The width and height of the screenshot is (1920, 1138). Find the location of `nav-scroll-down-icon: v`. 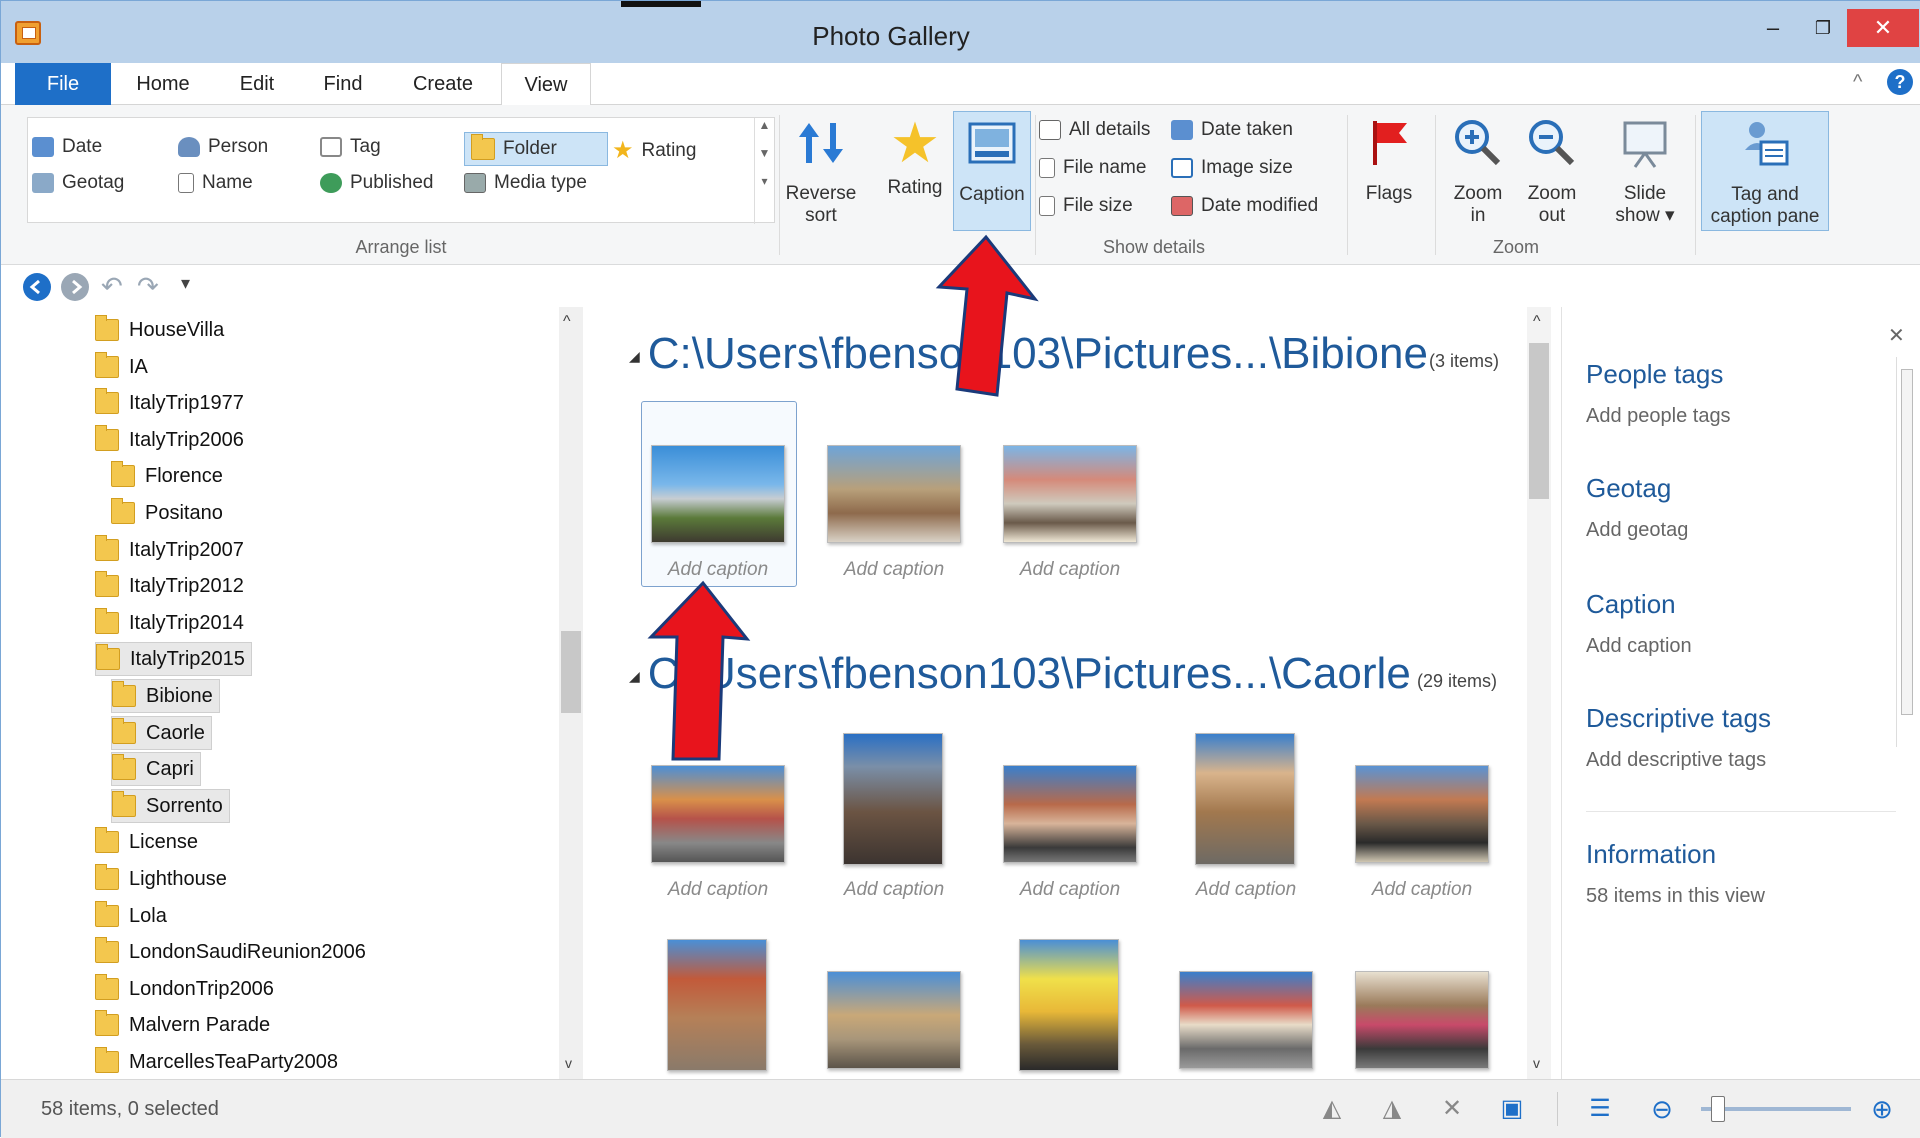

nav-scroll-down-icon: v is located at coordinates (568, 1063).